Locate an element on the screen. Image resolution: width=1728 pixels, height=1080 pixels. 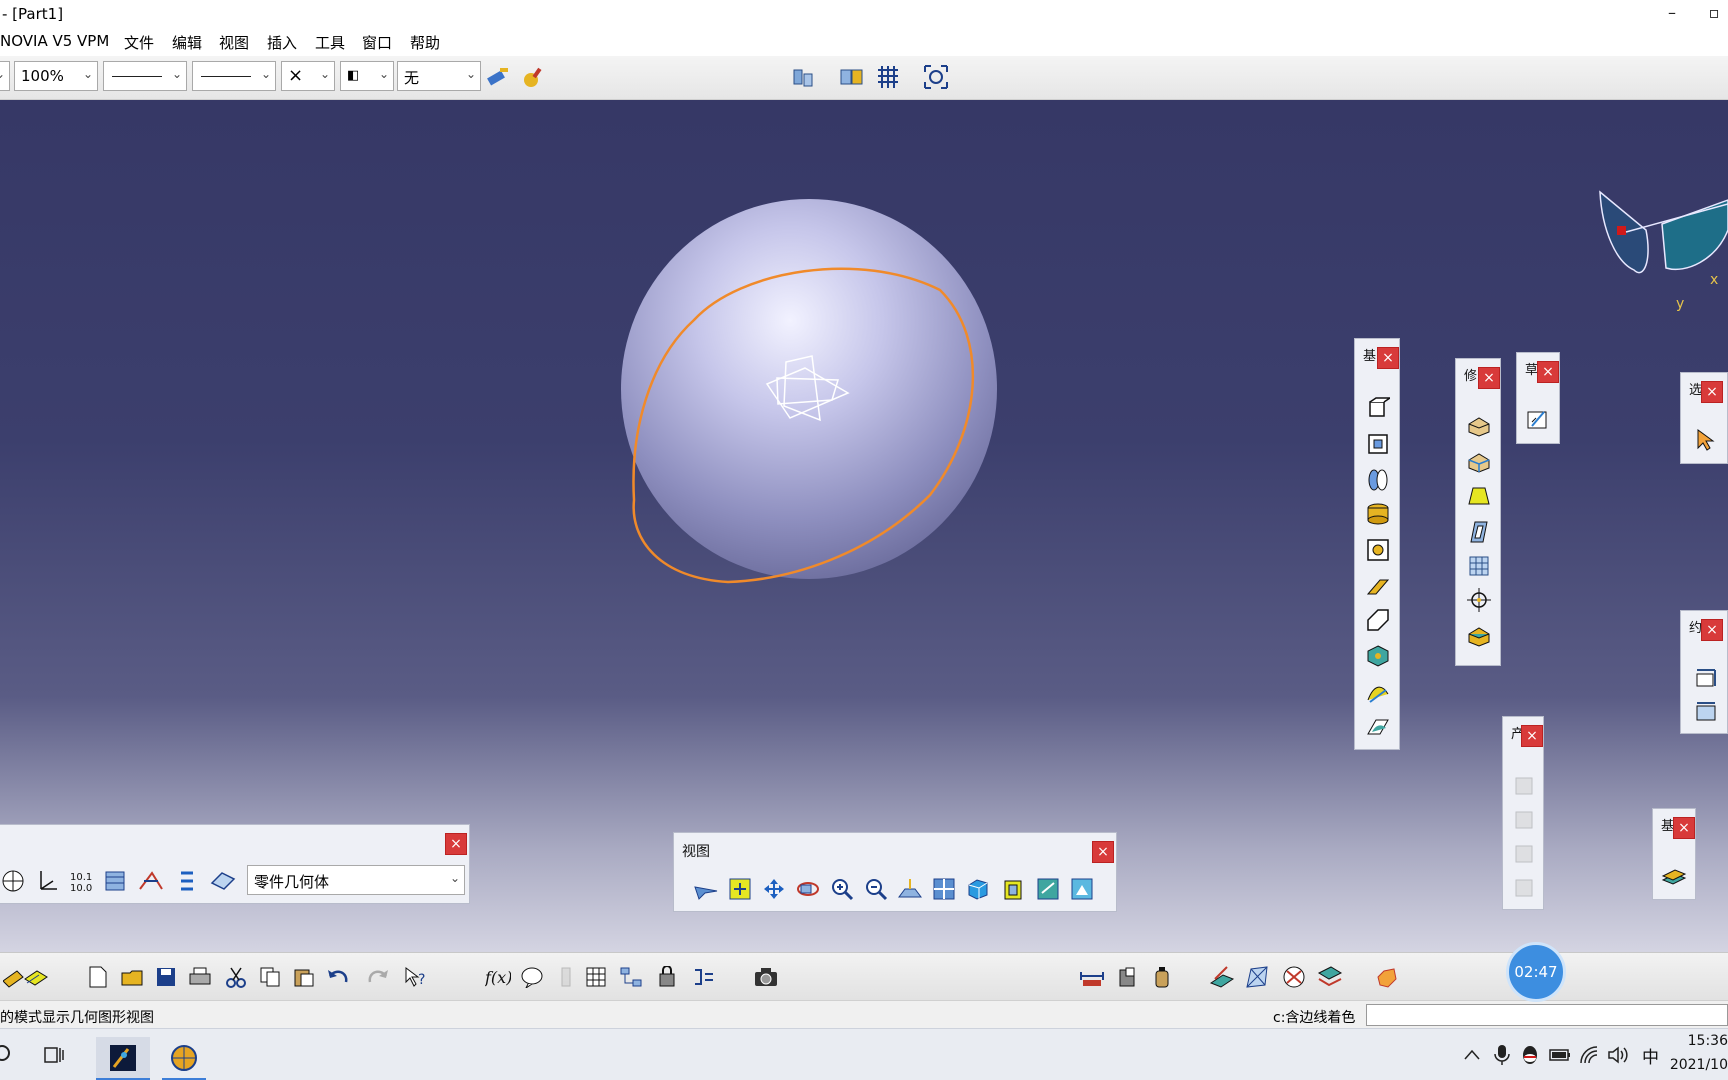
catalog-browser-icon is located at coordinates (668, 977).